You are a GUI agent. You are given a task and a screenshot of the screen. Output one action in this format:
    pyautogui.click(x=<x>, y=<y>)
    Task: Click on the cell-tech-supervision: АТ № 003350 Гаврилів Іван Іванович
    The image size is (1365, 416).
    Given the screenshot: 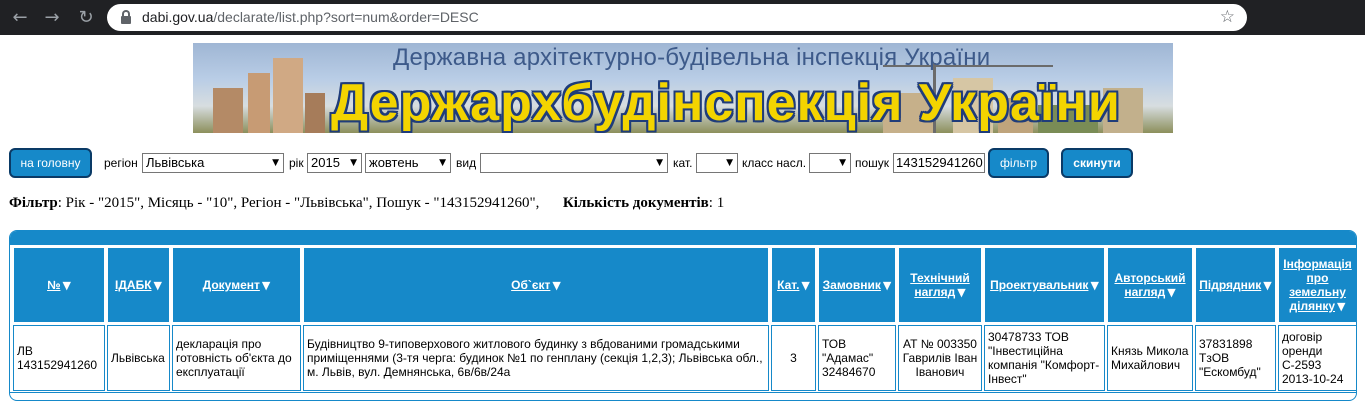 What is the action you would take?
    pyautogui.click(x=940, y=358)
    